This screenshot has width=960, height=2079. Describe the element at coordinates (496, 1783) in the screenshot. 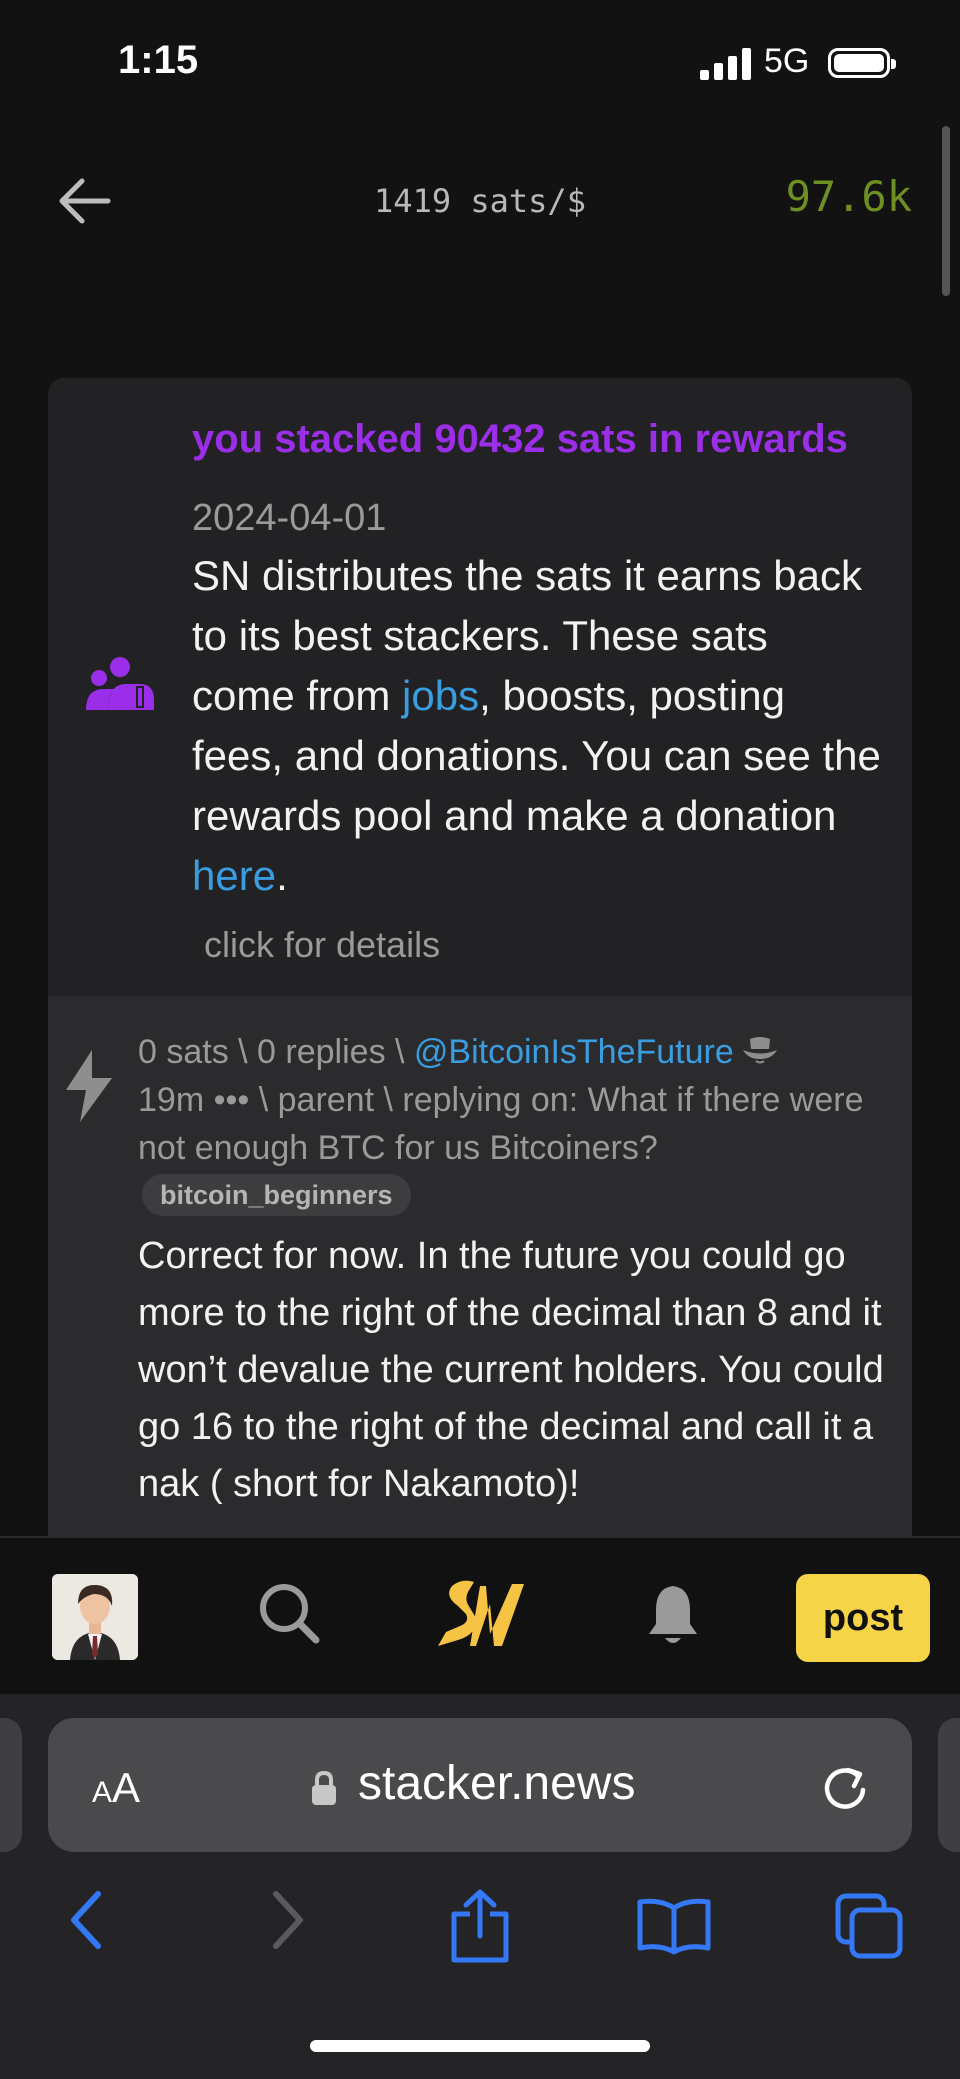

I see `url-text: stacker.news` at that location.